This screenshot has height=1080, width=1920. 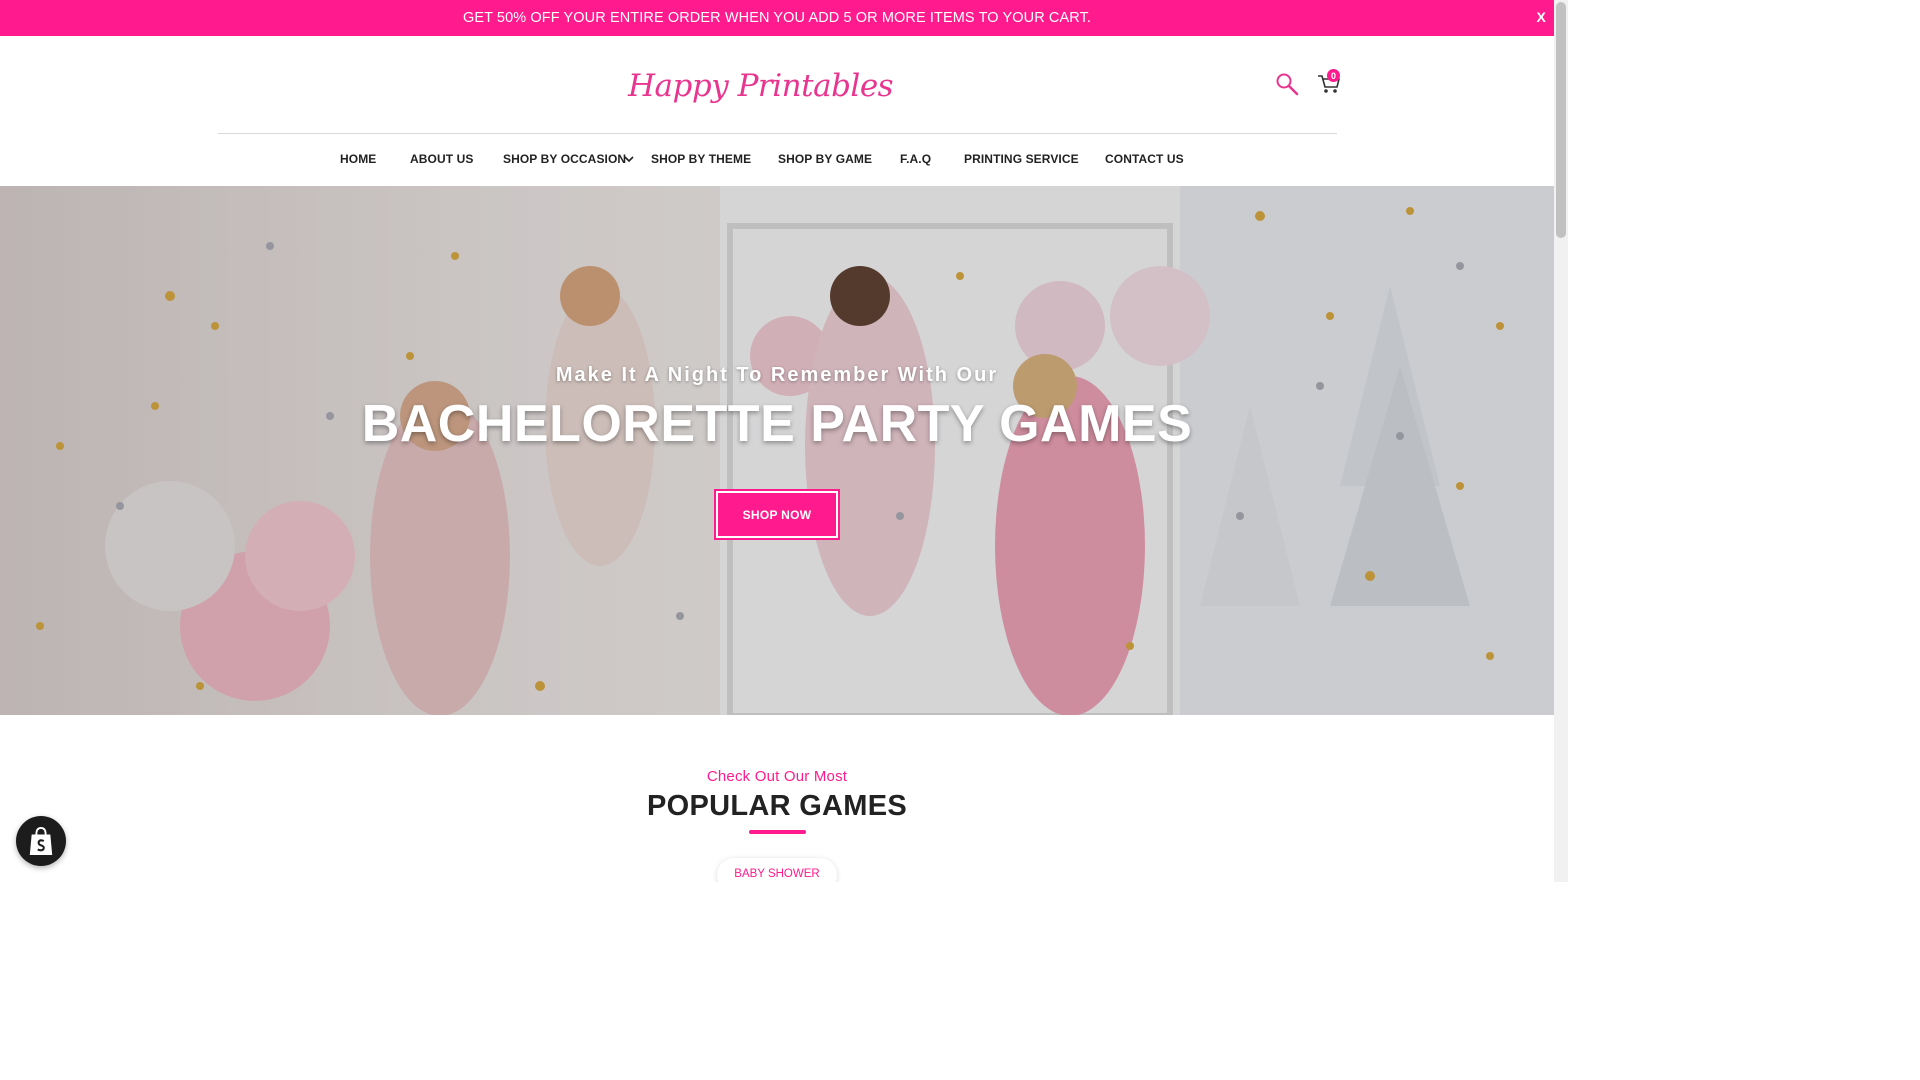 What do you see at coordinates (761, 86) in the screenshot?
I see `logo-text: Happy Printables` at bounding box center [761, 86].